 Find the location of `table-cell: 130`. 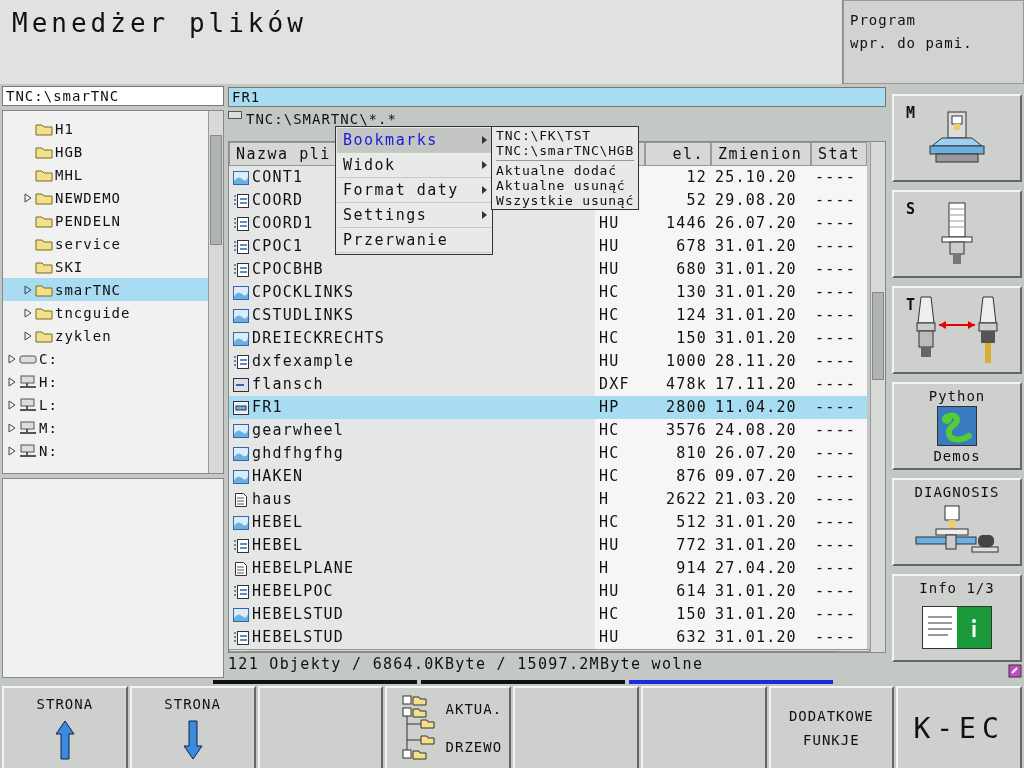

table-cell: 130 is located at coordinates (678, 292).